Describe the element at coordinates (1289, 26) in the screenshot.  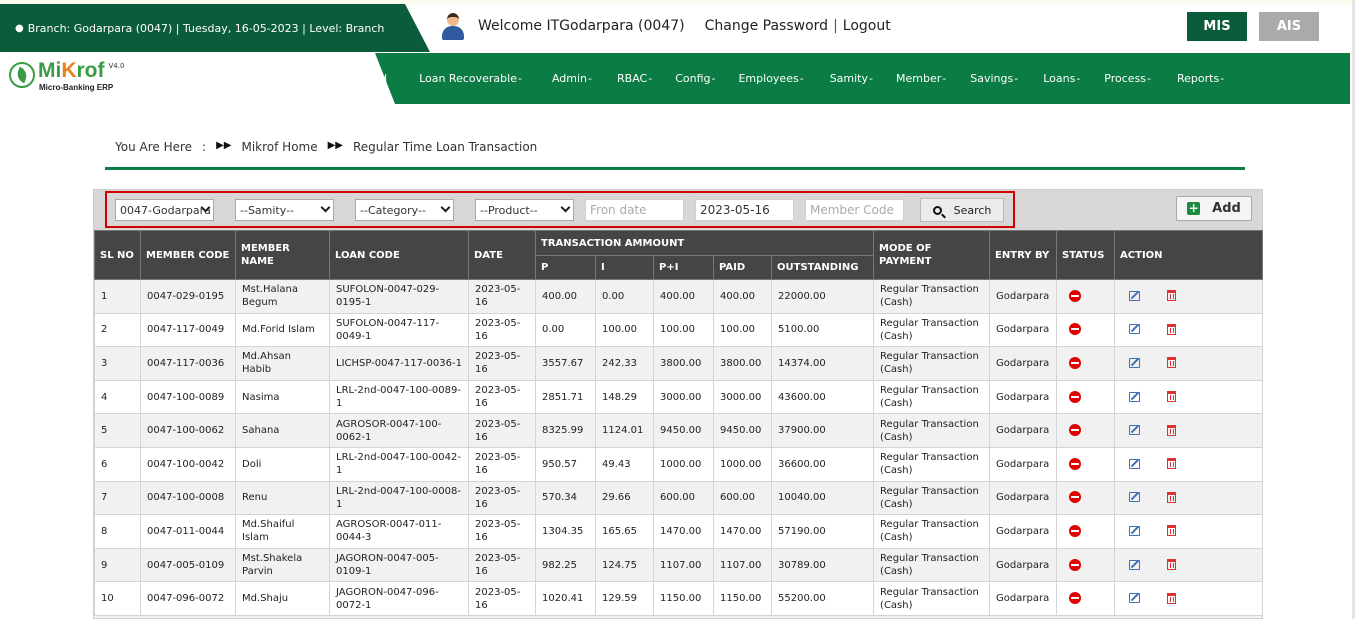
I see `ais-button: AIS` at that location.